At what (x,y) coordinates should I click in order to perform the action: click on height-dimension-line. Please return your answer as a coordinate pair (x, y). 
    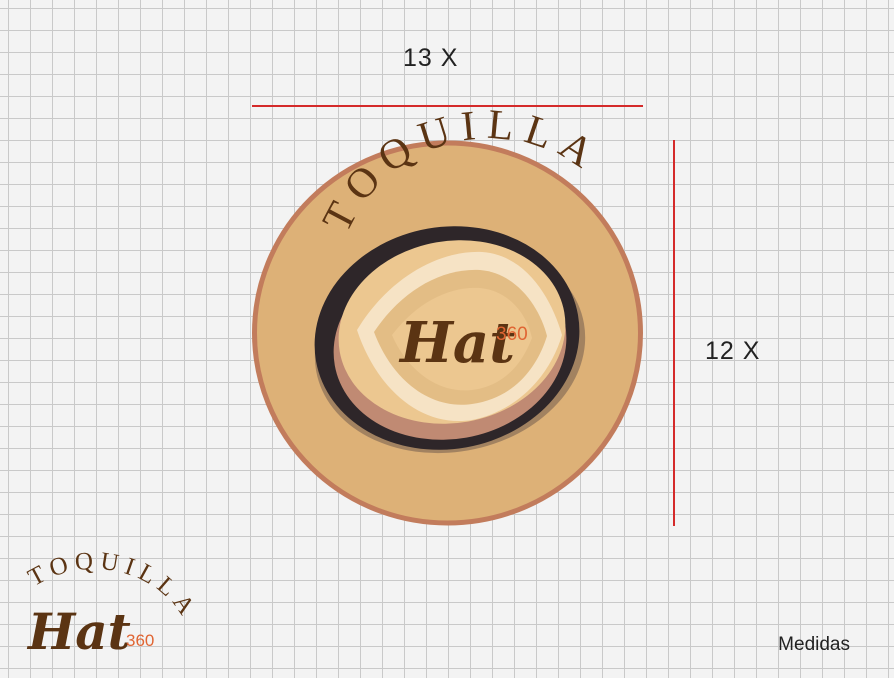
    Looking at the image, I should click on (674, 333).